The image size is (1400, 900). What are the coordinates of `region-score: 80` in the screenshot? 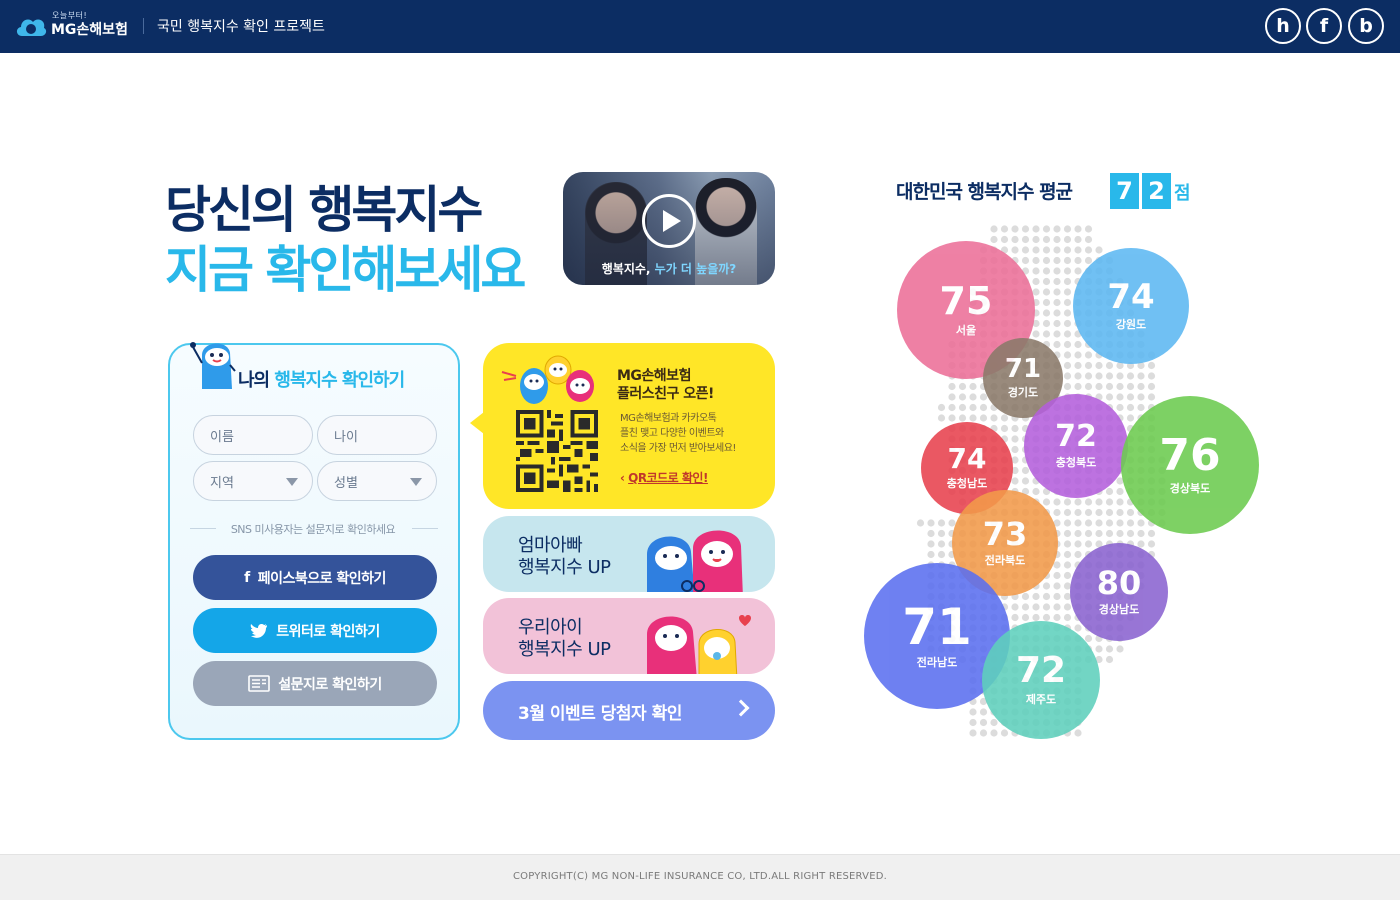 It's located at (1119, 583).